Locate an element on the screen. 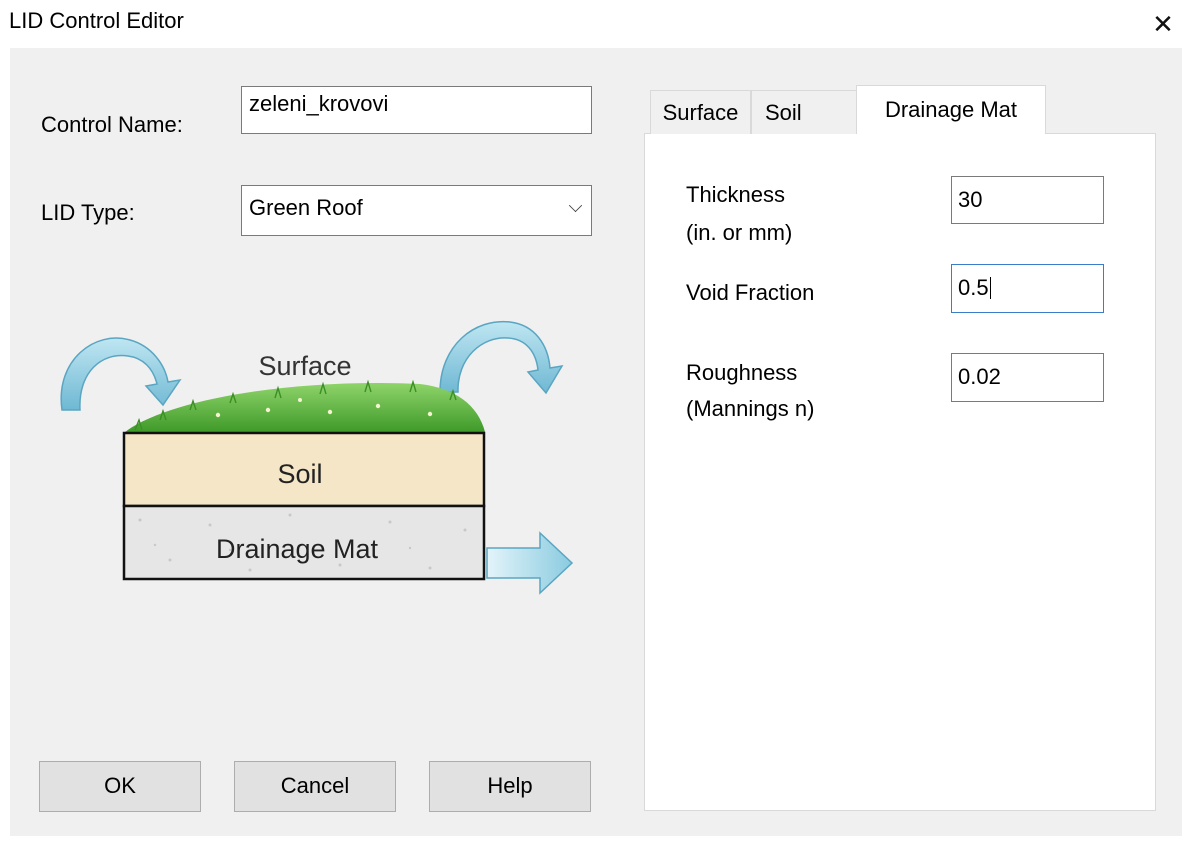 The image size is (1192, 843). control-name-input: zeleni_krovovi is located at coordinates (416, 110).